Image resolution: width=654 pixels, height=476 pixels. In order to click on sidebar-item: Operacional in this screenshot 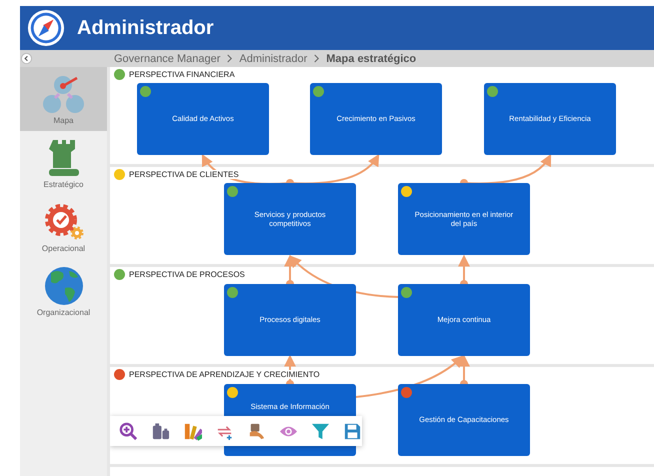, I will do `click(63, 227)`.